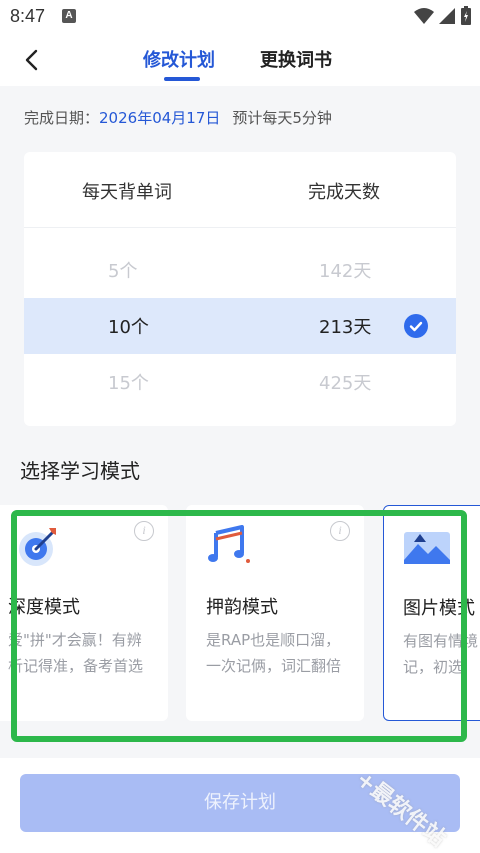 Image resolution: width=480 pixels, height=853 pixels. What do you see at coordinates (69, 16) in the screenshot?
I see `notification-icon: A` at bounding box center [69, 16].